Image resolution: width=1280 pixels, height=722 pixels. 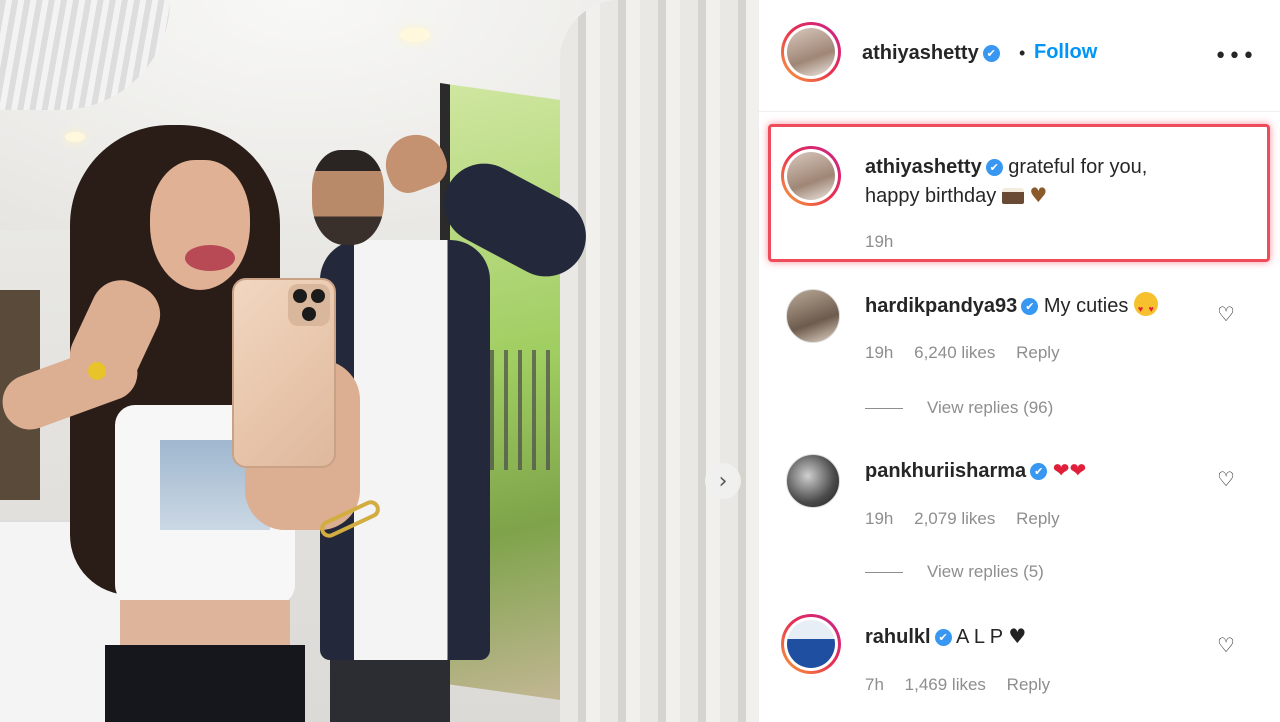 I want to click on post-author: athiyashetty ✔, so click(x=931, y=53).